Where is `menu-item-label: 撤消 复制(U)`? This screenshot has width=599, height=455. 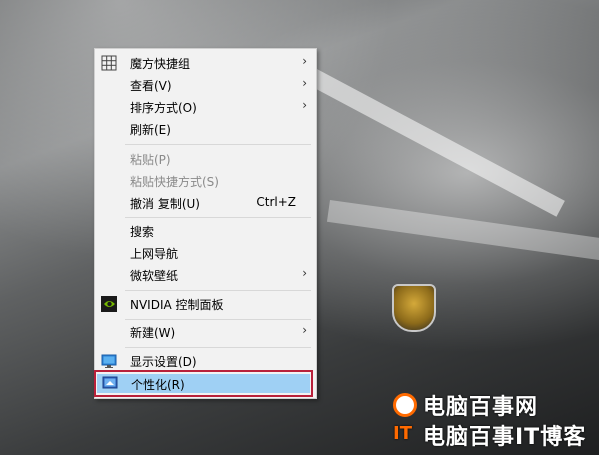
menu-item-label: 撤消 复制(U) is located at coordinates (165, 204).